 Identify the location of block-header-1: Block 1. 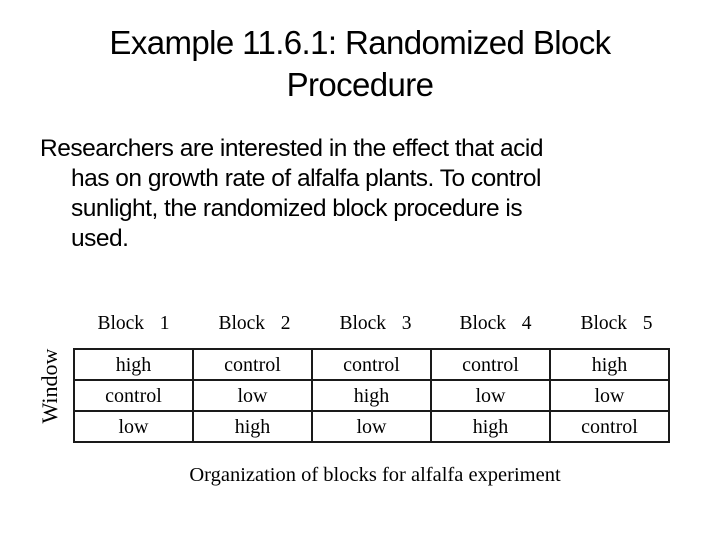
(133, 323).